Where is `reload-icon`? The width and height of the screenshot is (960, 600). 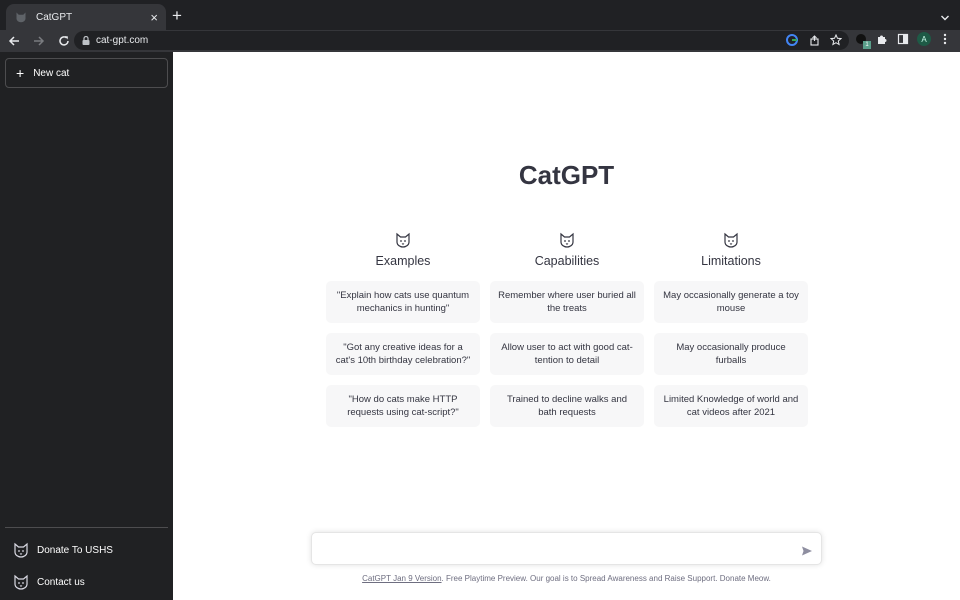 reload-icon is located at coordinates (64, 41).